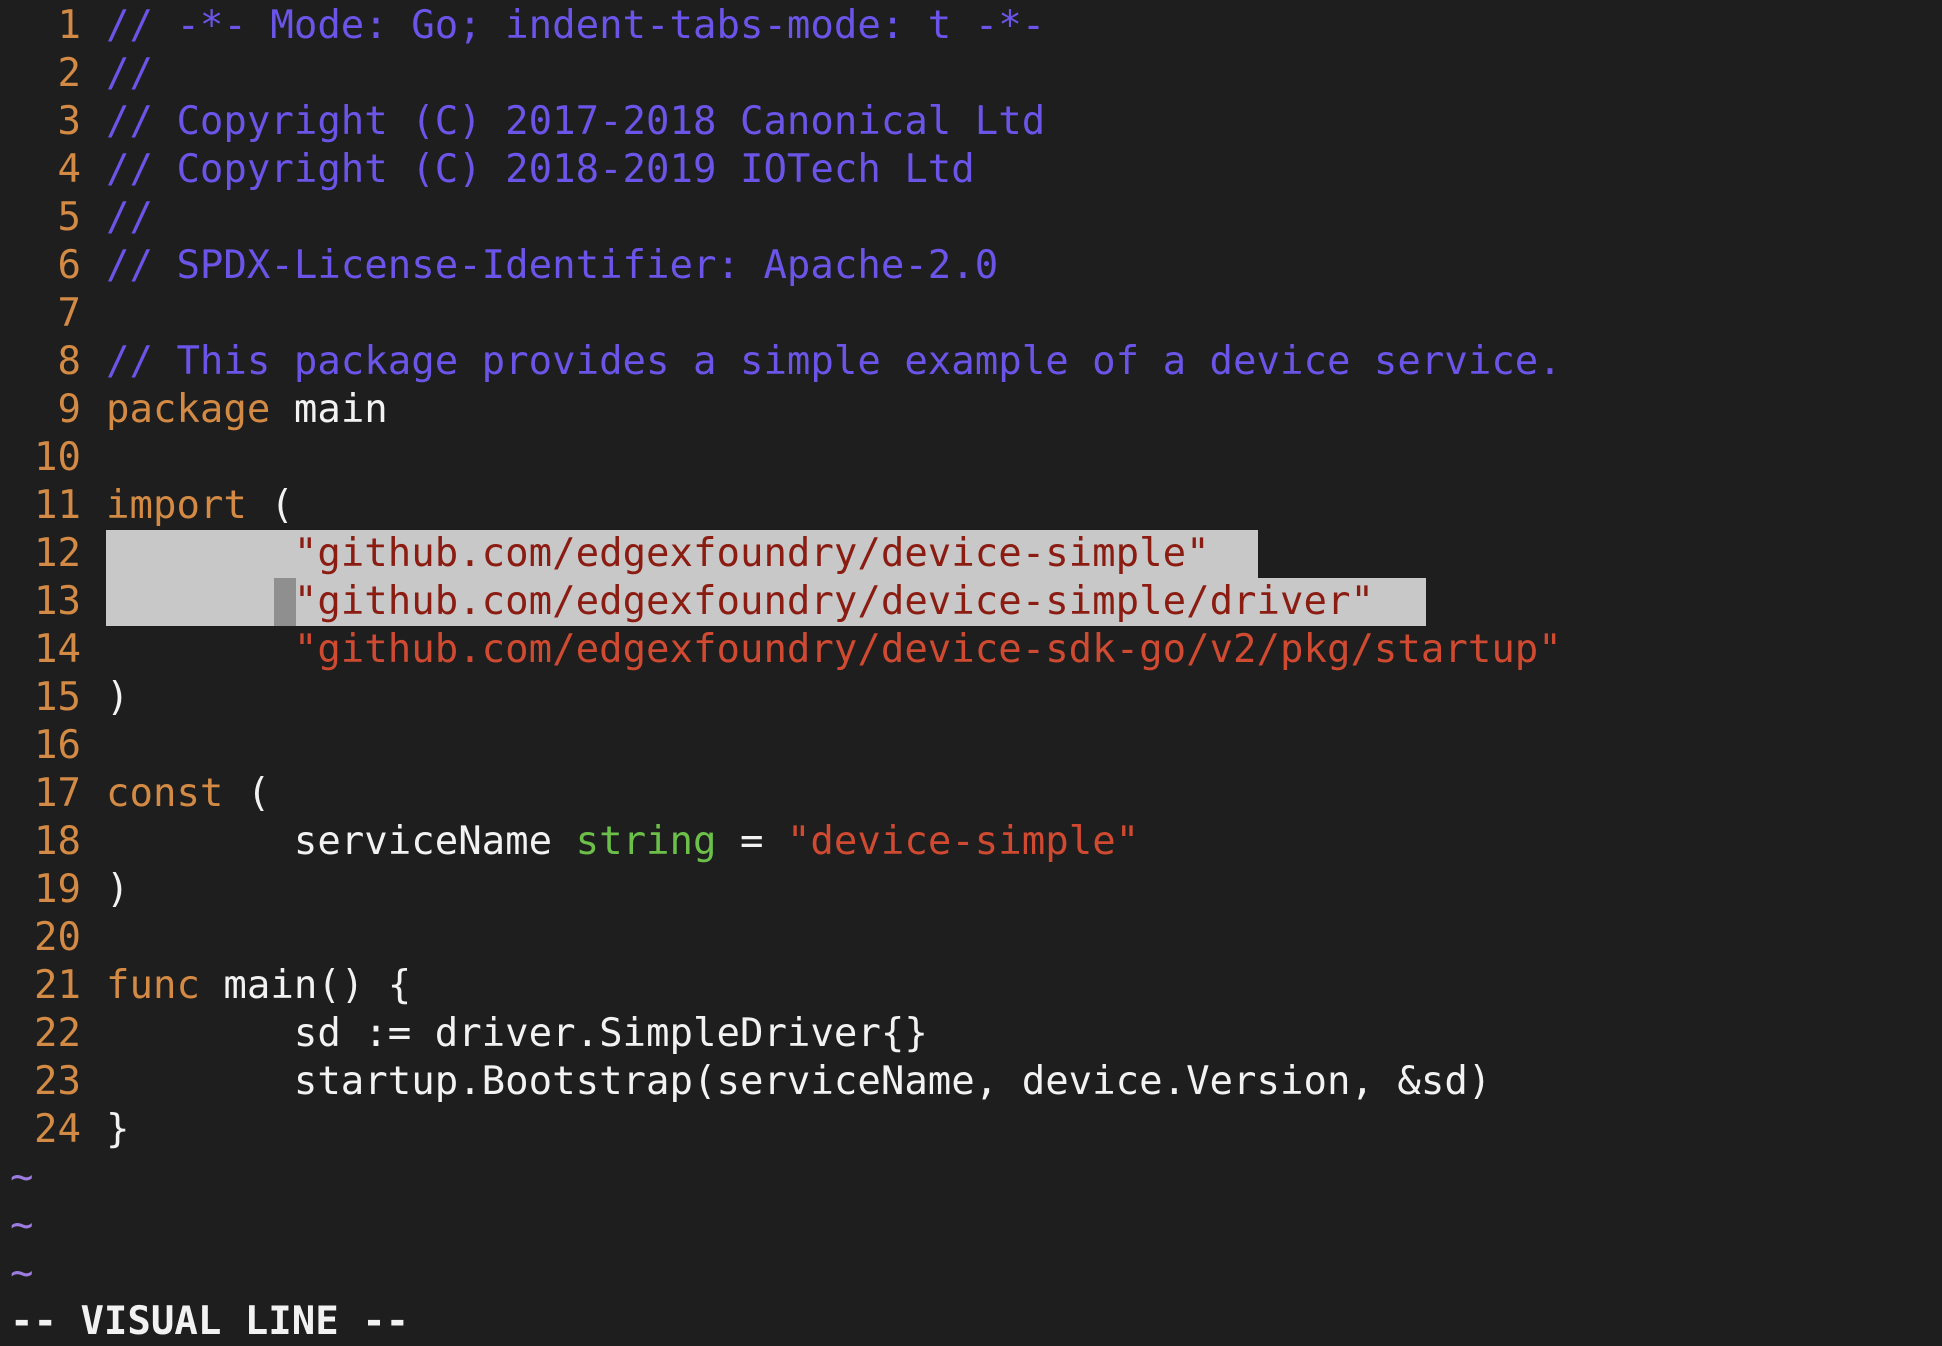  Describe the element at coordinates (57, 553) in the screenshot. I see `line-number: 12` at that location.